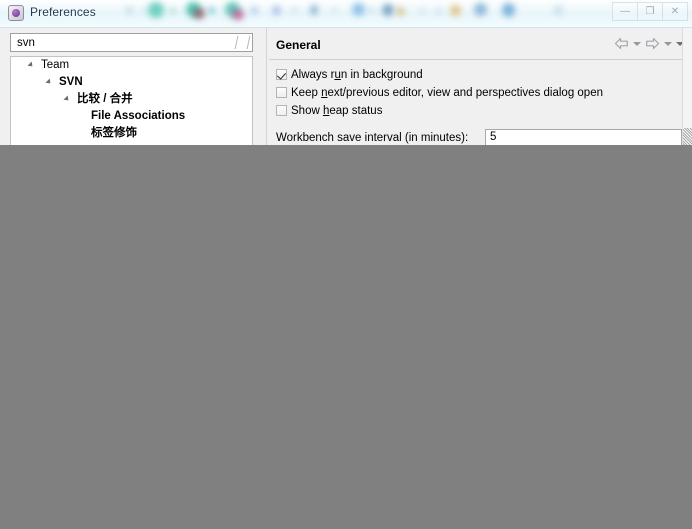 This screenshot has height=529, width=692. What do you see at coordinates (313, 75) in the screenshot?
I see `checkbox-label: Always r` at bounding box center [313, 75].